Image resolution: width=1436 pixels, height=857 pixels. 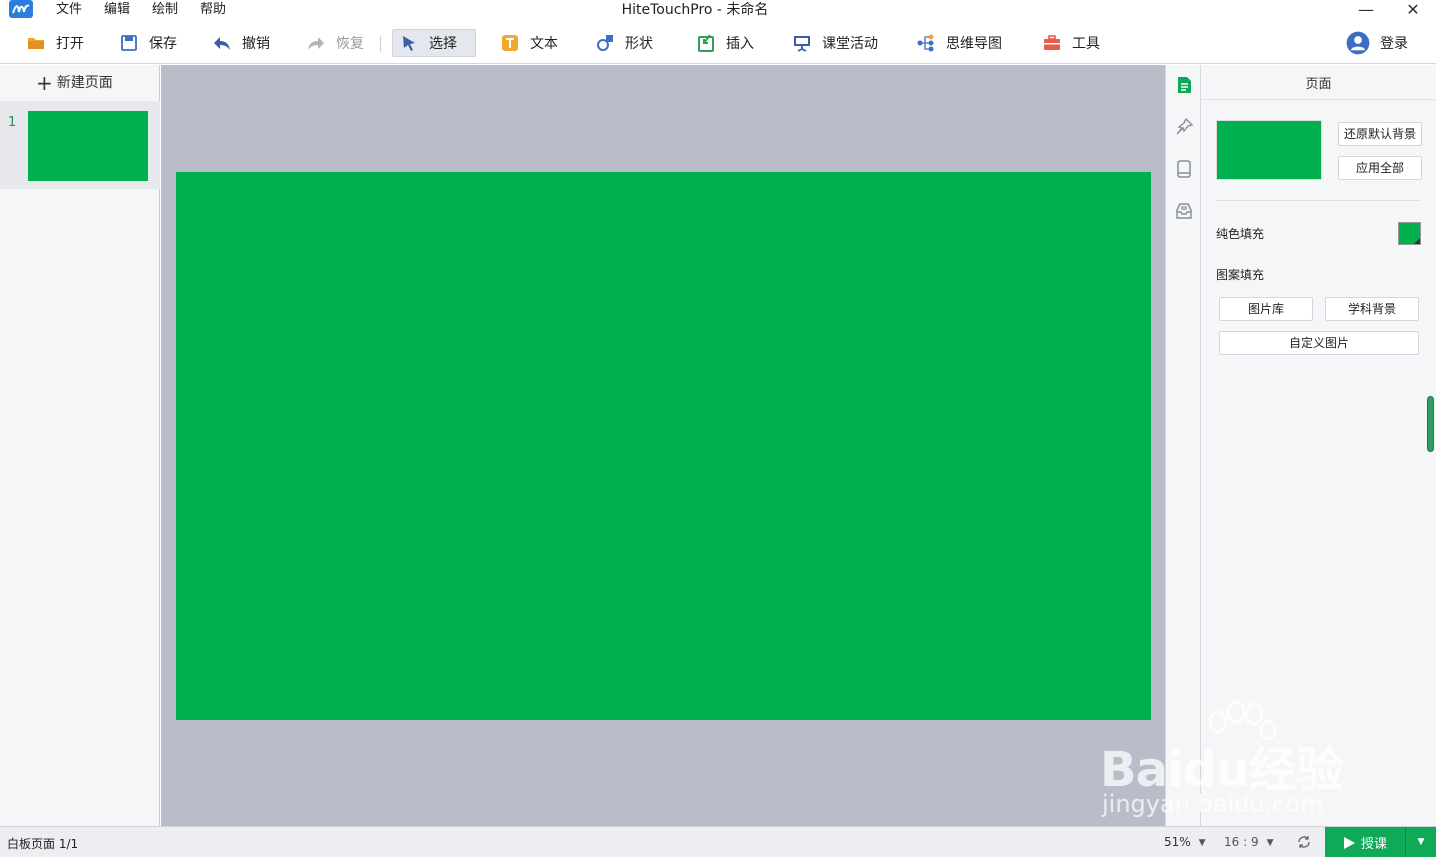 What do you see at coordinates (1240, 234) in the screenshot?
I see `solid-fill-label: 纯色填充` at bounding box center [1240, 234].